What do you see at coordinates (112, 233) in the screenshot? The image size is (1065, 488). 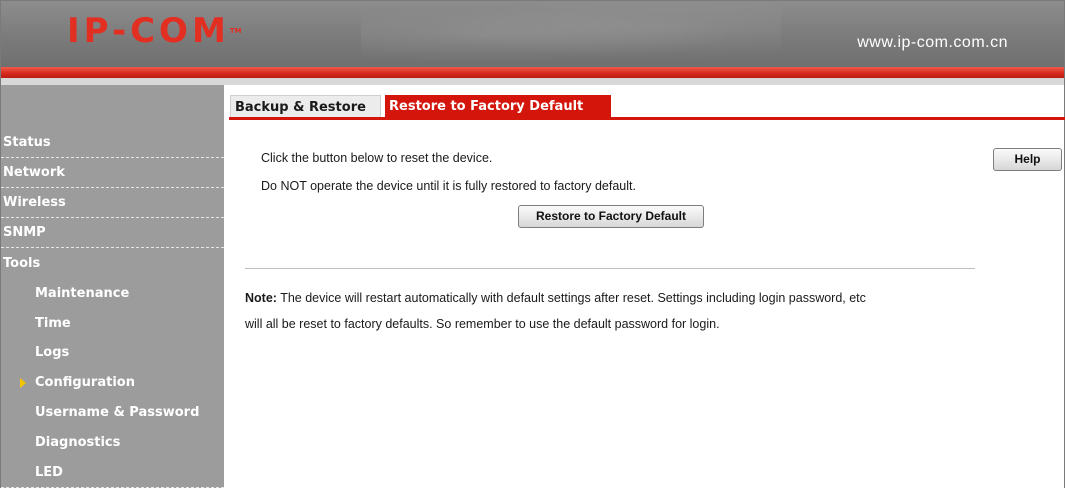 I see `sidebar-item-snmp: SNMP` at bounding box center [112, 233].